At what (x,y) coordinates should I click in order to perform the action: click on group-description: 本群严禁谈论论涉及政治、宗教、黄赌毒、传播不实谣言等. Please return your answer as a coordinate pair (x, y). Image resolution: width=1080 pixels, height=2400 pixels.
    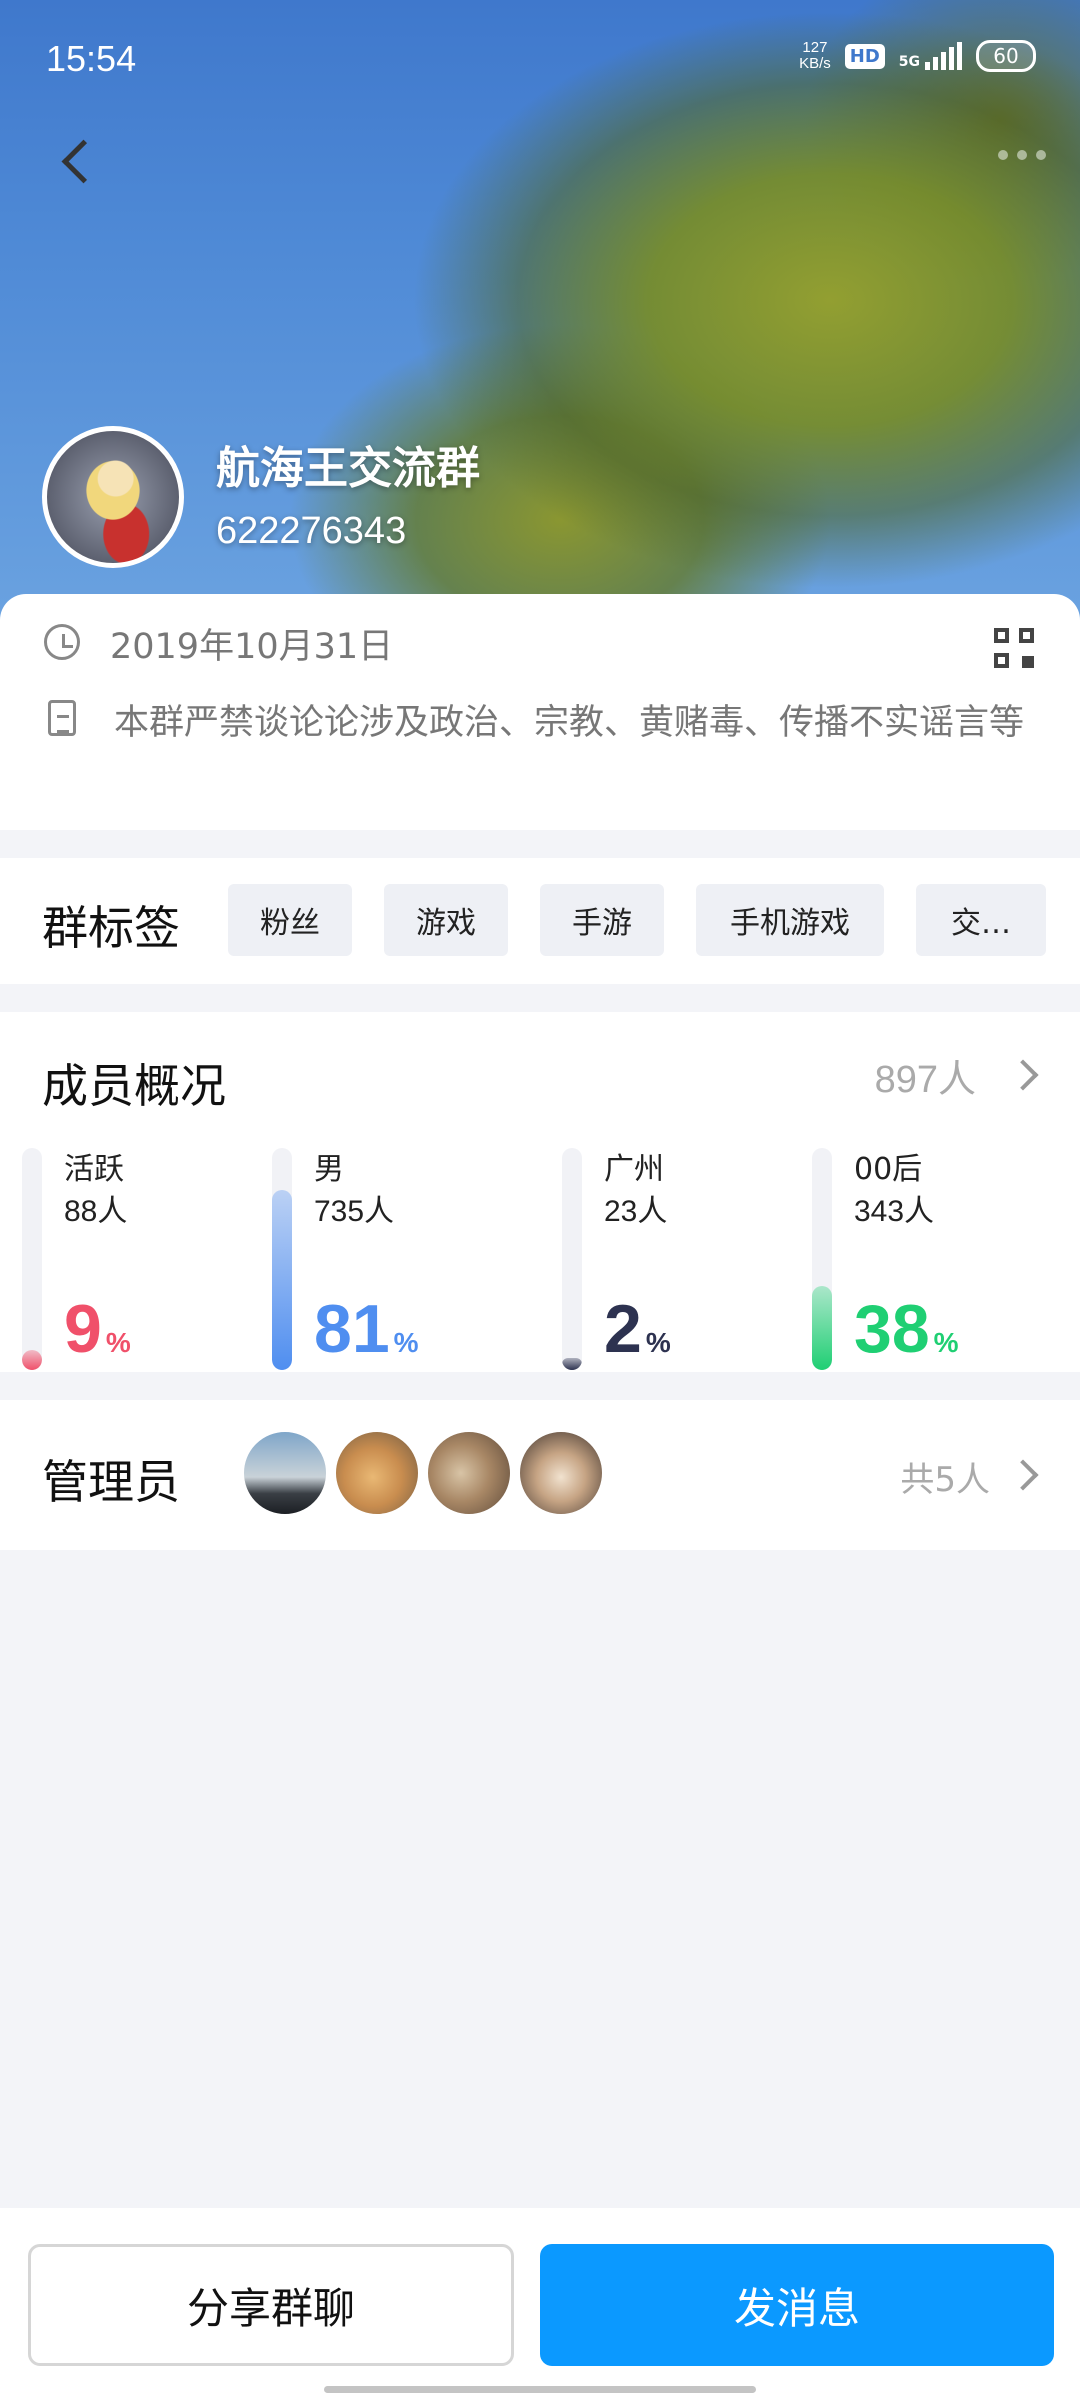
    Looking at the image, I should click on (569, 723).